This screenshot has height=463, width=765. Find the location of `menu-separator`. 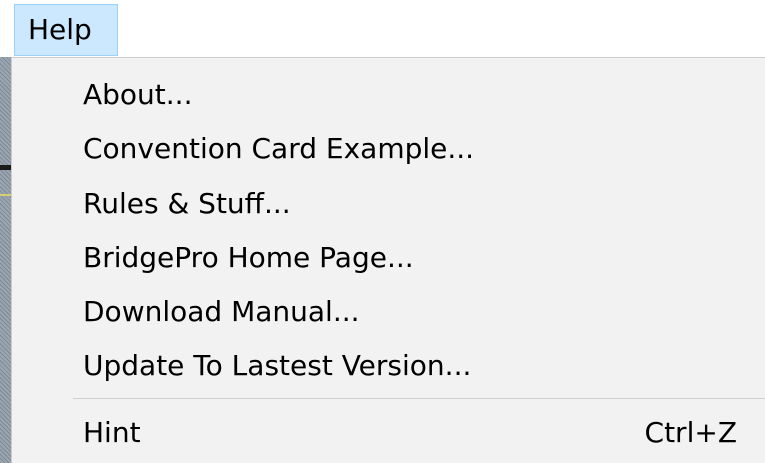

menu-separator is located at coordinates (419, 398).